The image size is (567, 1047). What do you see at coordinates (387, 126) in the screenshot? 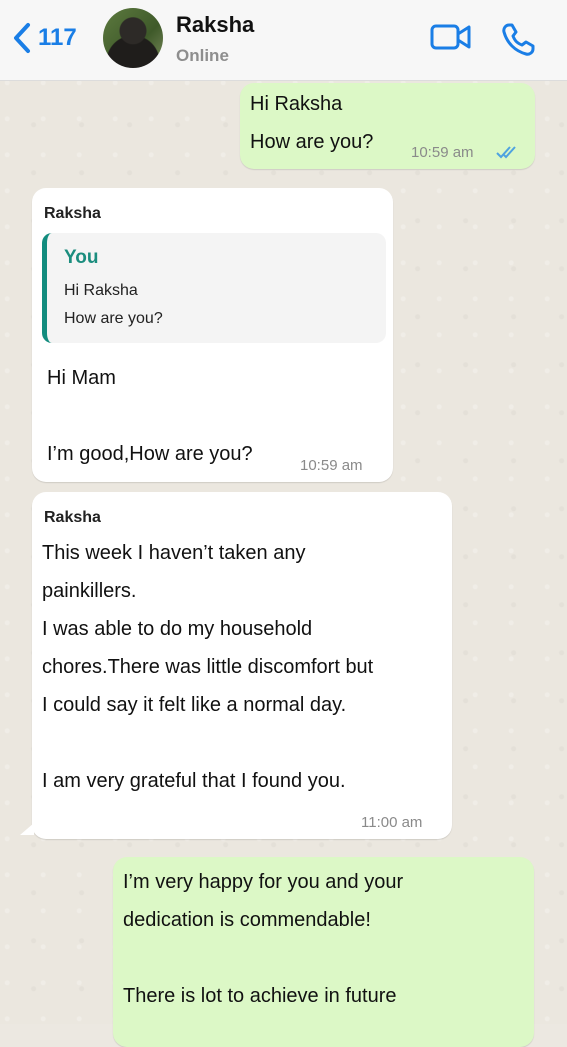
I see `outgoing-message: Hi Raksha How are you? 10:59 am` at bounding box center [387, 126].